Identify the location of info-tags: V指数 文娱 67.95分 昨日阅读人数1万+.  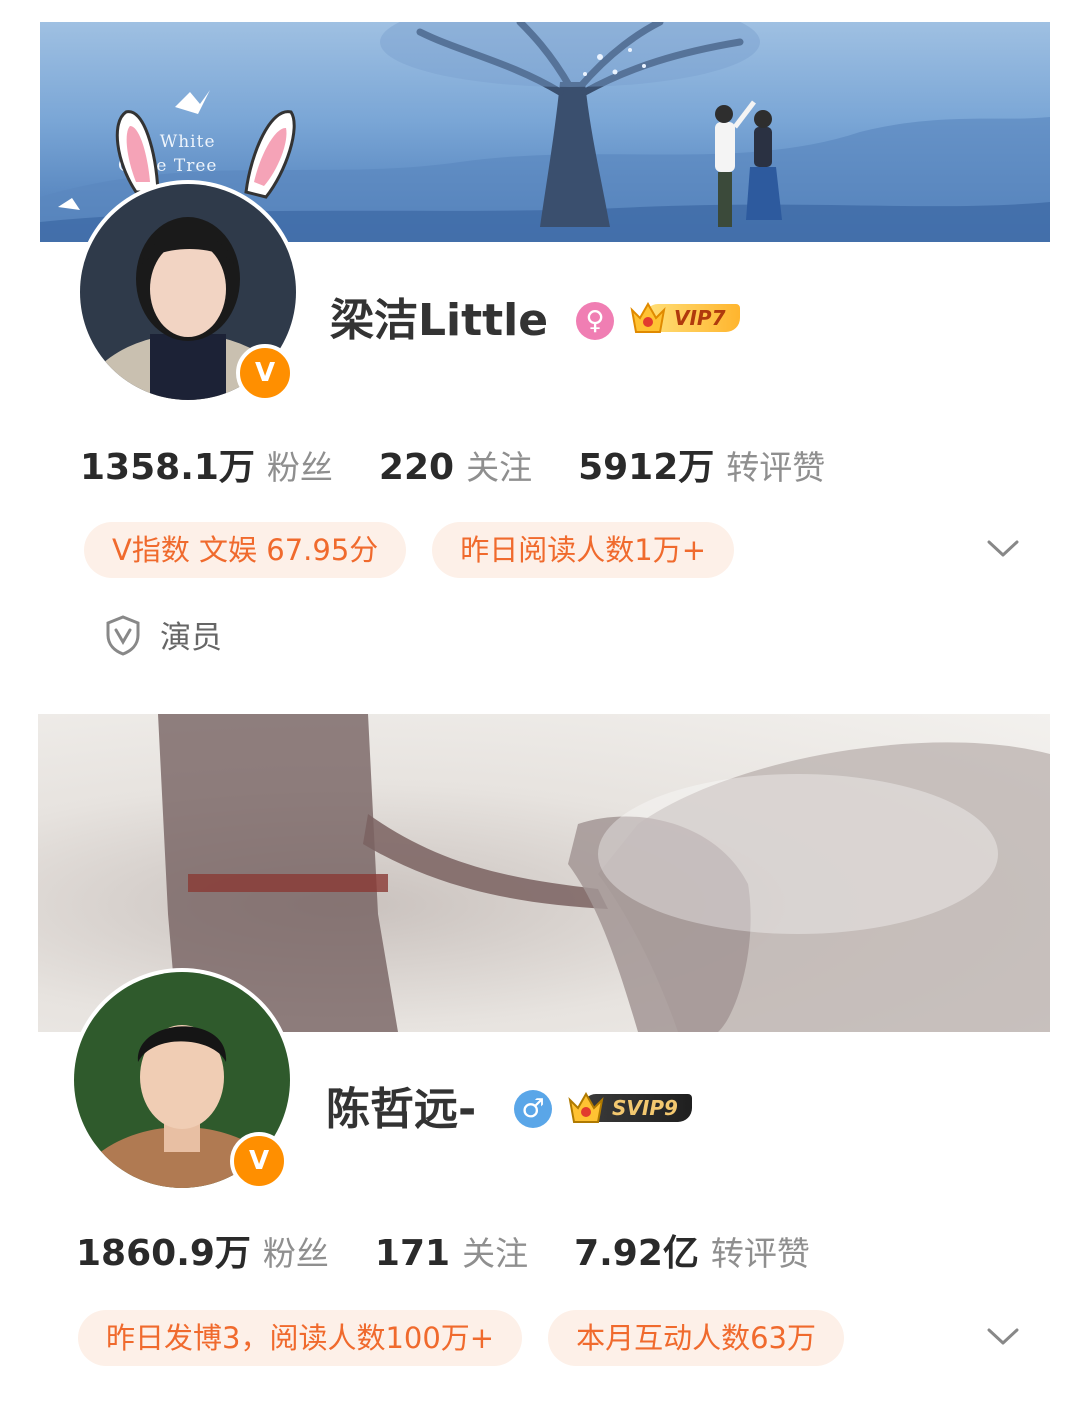
(422, 550).